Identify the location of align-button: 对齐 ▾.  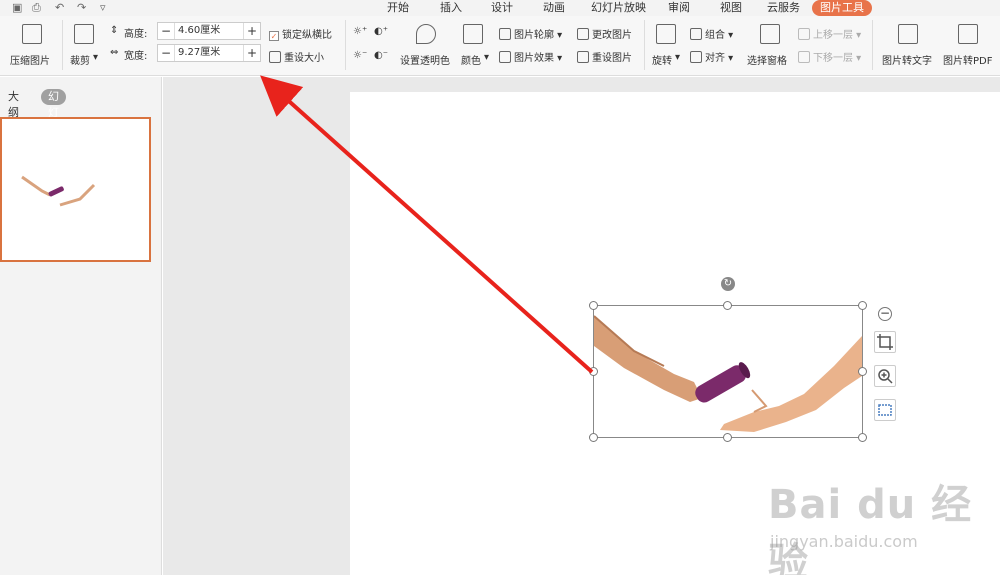
(711, 56).